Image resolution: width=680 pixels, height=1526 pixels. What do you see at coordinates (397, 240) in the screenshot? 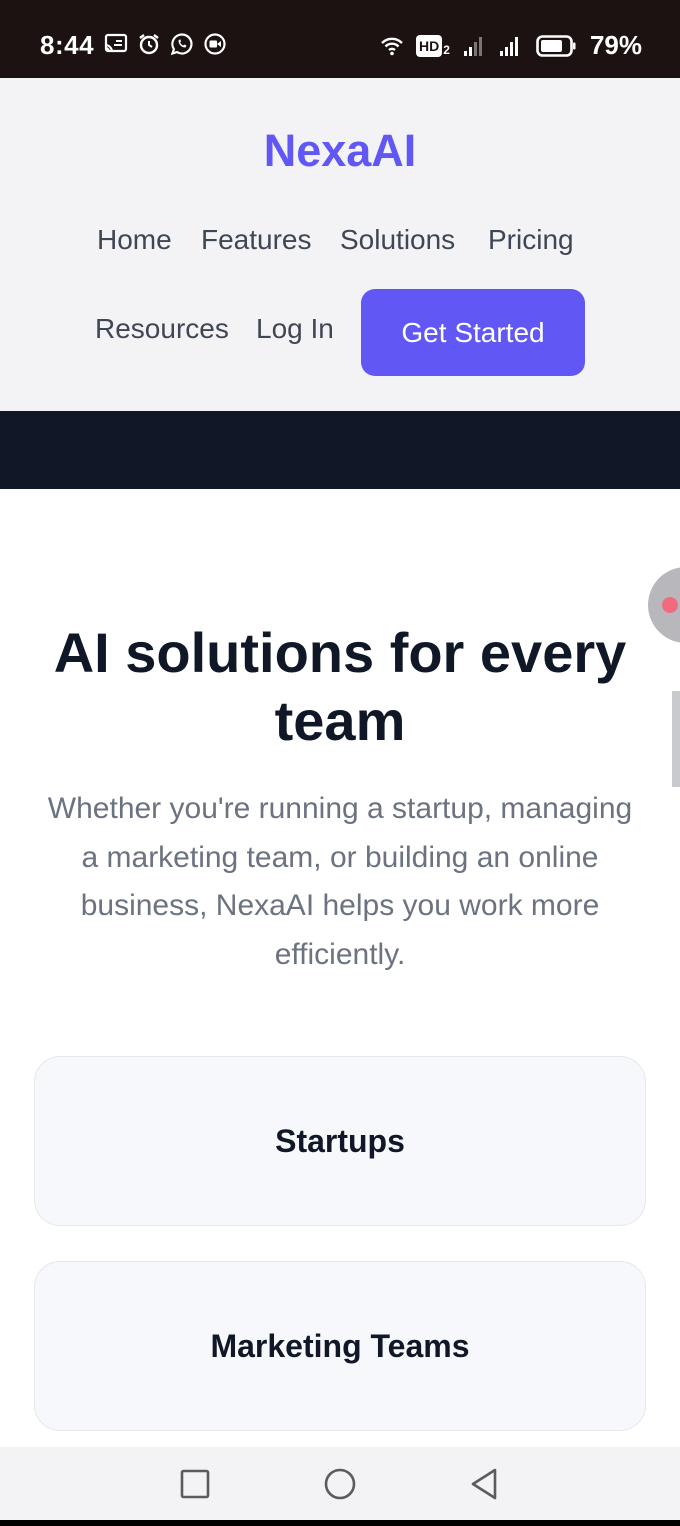
I see `nav-solutions: Solutions` at bounding box center [397, 240].